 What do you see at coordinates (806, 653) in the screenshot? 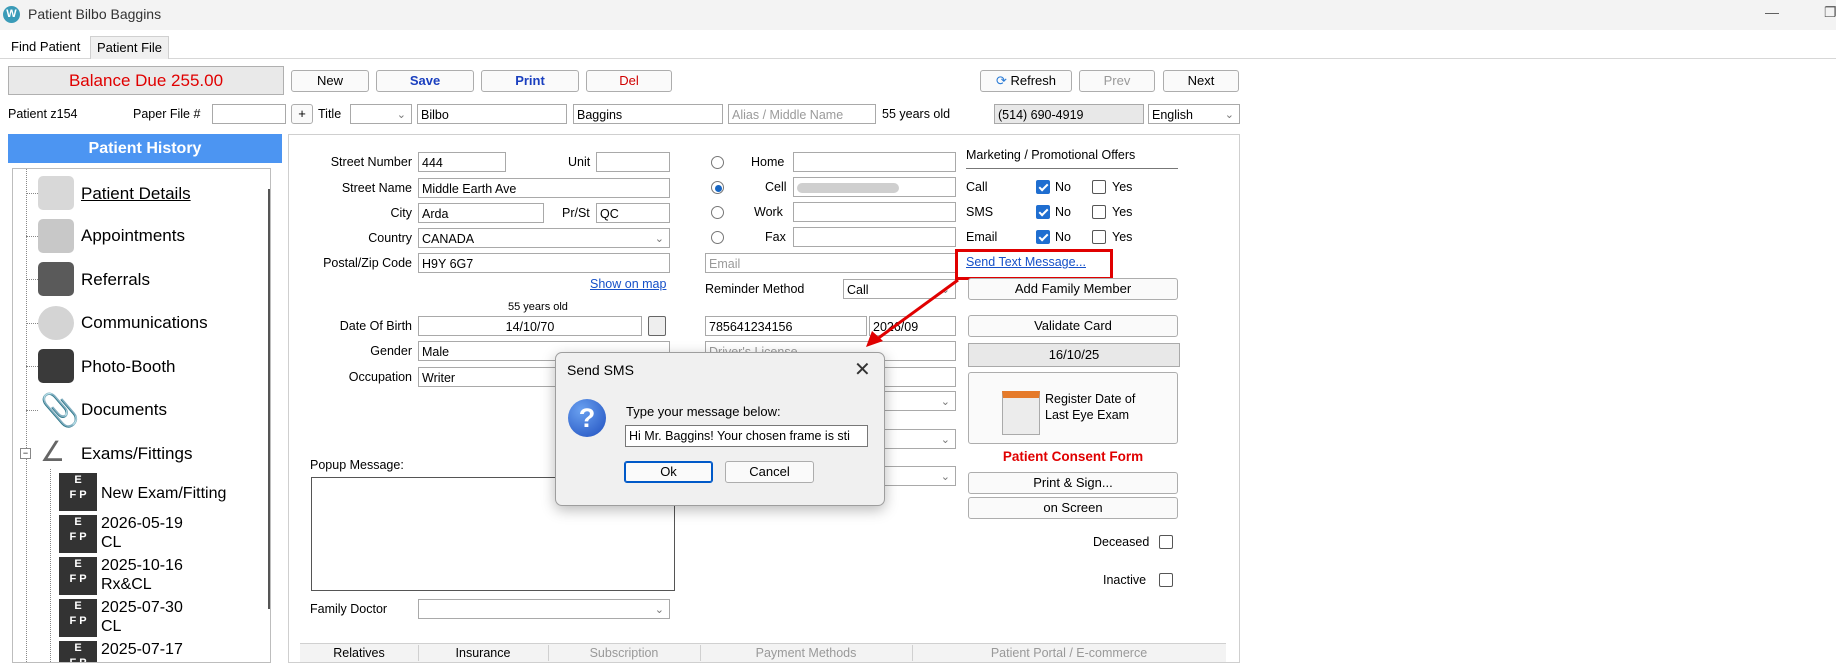
I see `tab-payment-methods: Payment Methods` at bounding box center [806, 653].